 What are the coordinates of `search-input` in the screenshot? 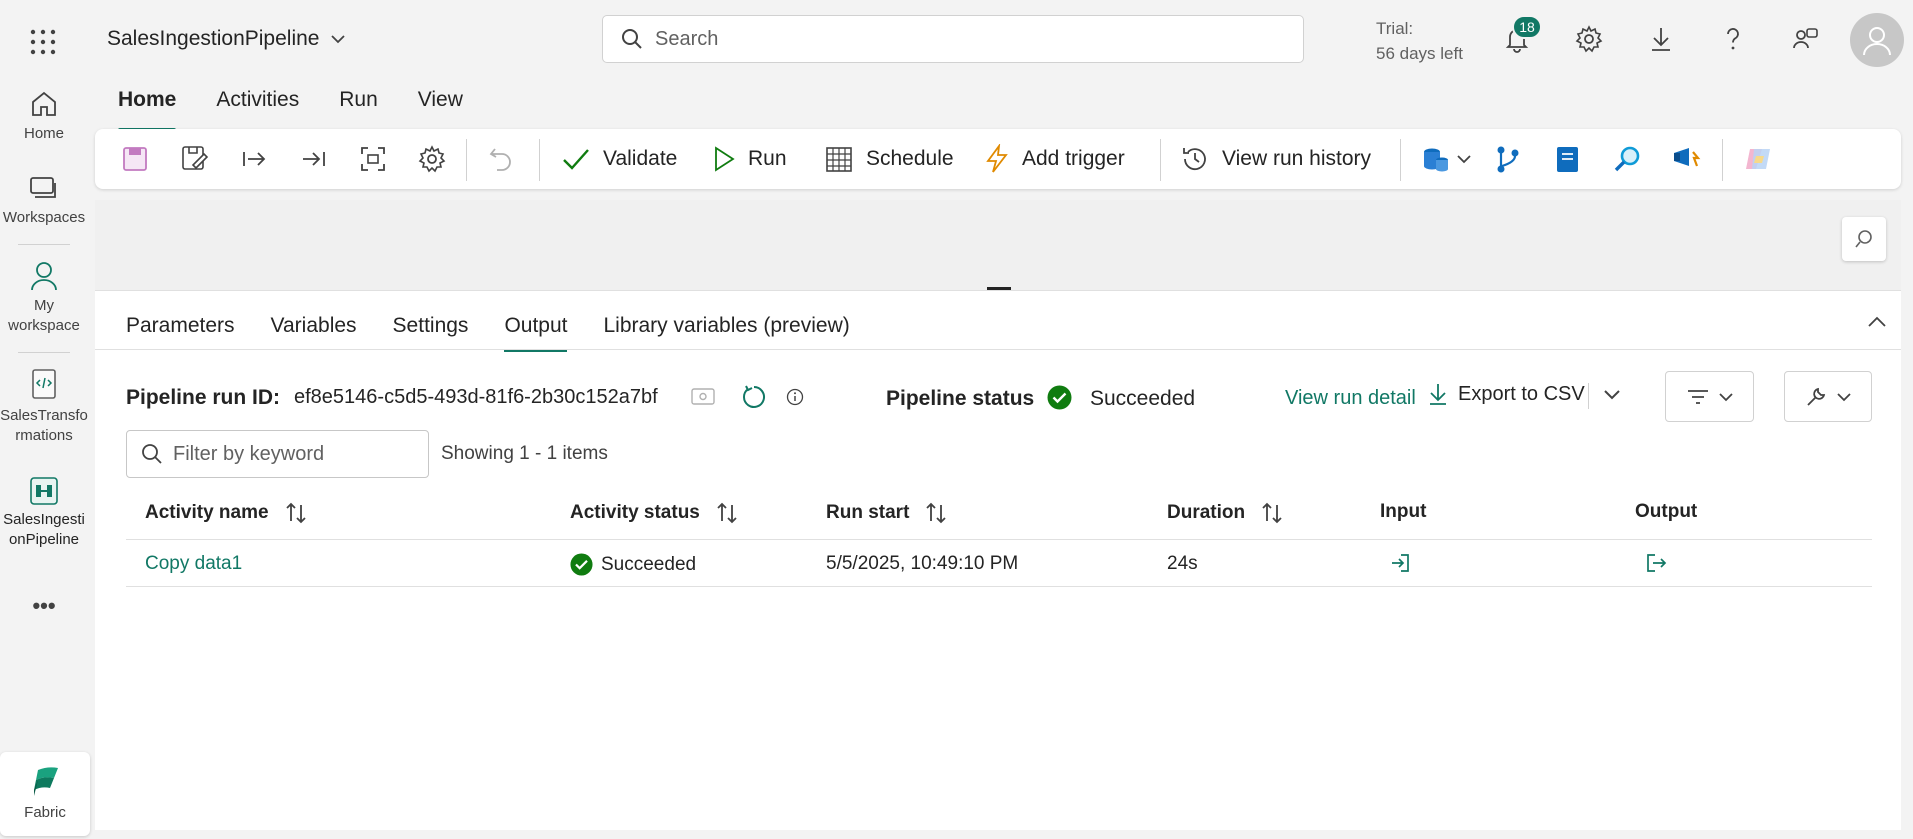 It's located at (955, 39).